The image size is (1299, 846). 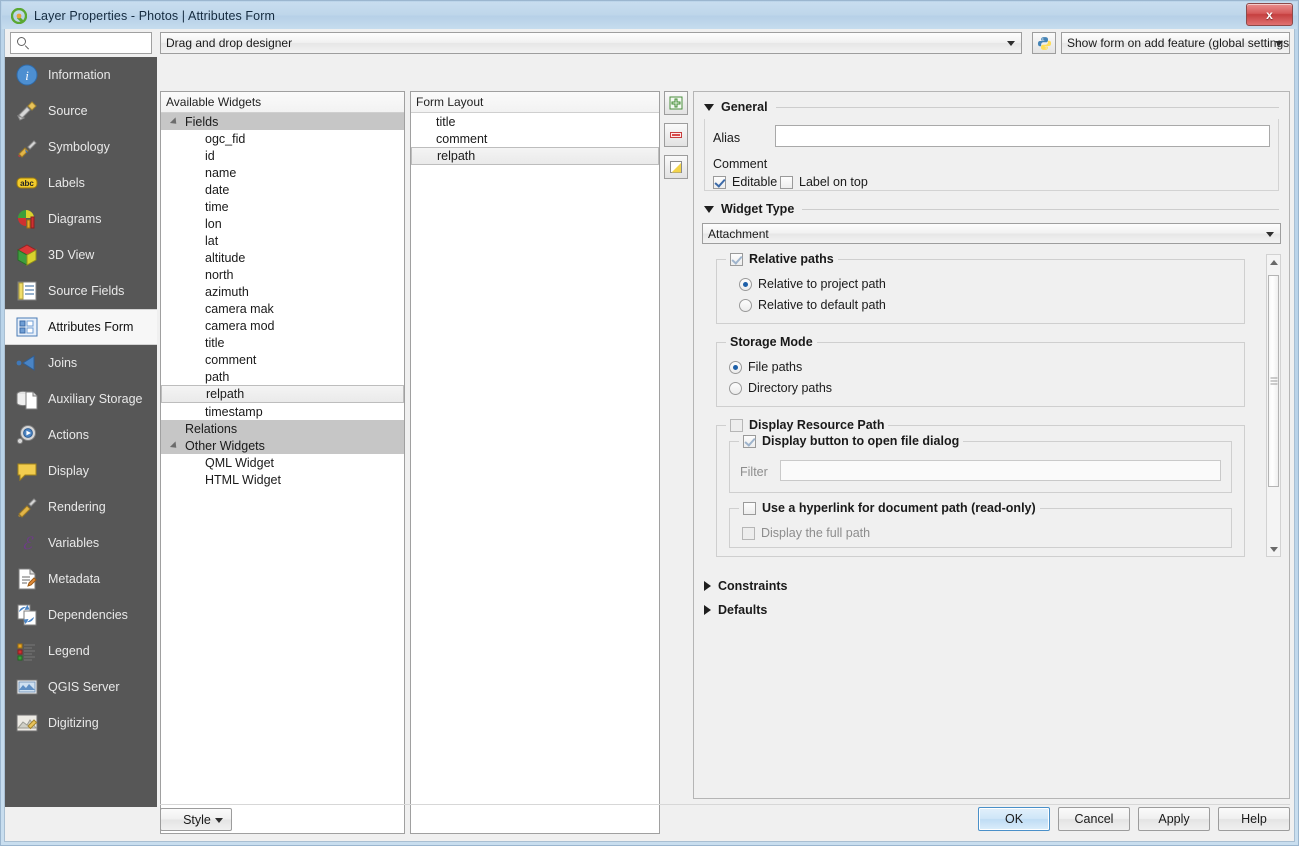 I want to click on relative-to-project-radio, so click(x=745, y=284).